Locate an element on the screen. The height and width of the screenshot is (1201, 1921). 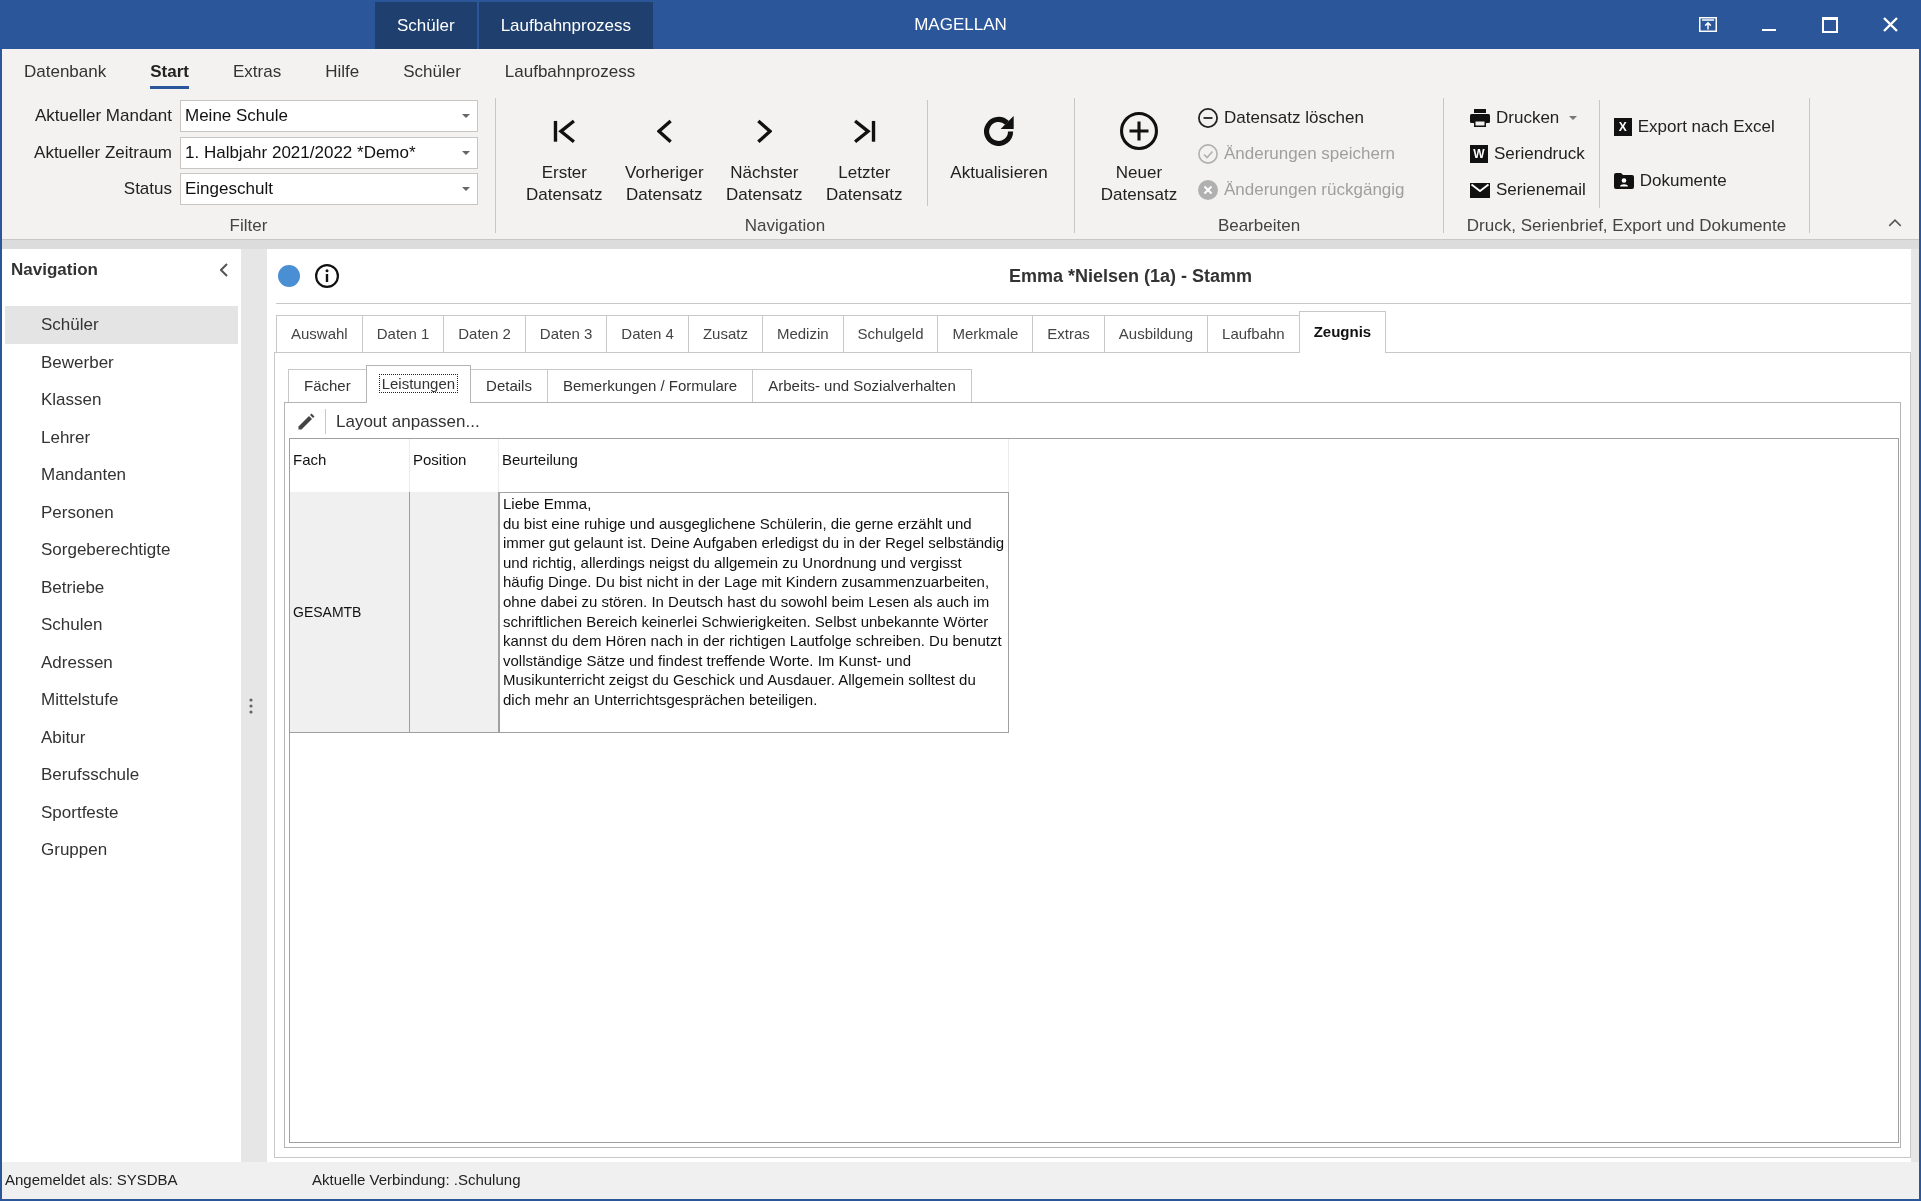
pencil-icon is located at coordinates (306, 421).